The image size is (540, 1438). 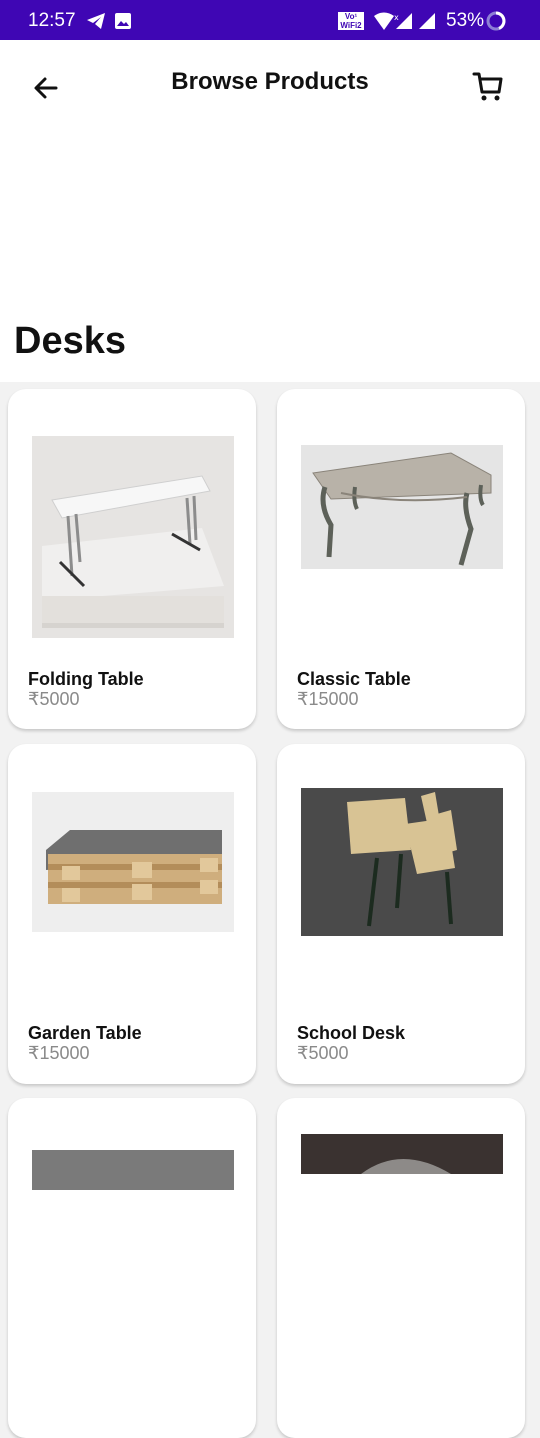 I want to click on battery-icon, so click(x=496, y=21).